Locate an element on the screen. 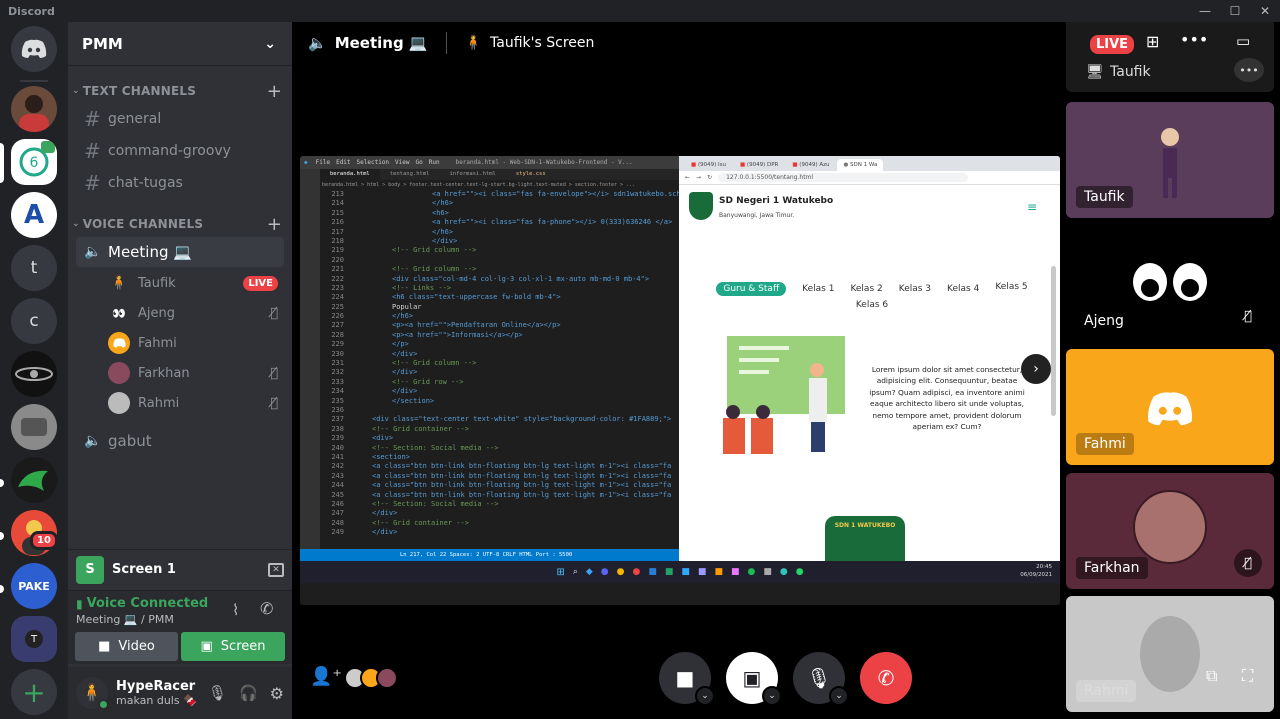  pill-guru: Guru & Staff is located at coordinates (751, 289).